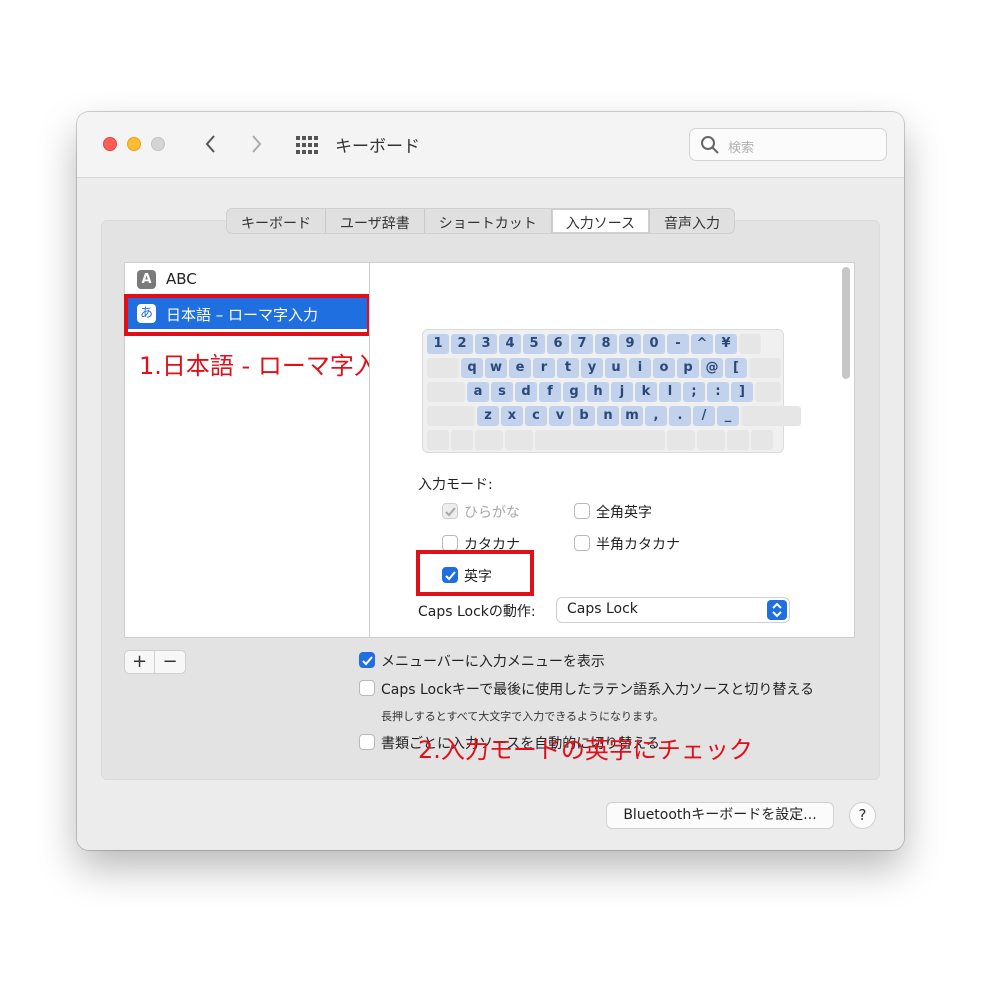 This screenshot has width=1000, height=1000. I want to click on key-11: _, so click(728, 416).